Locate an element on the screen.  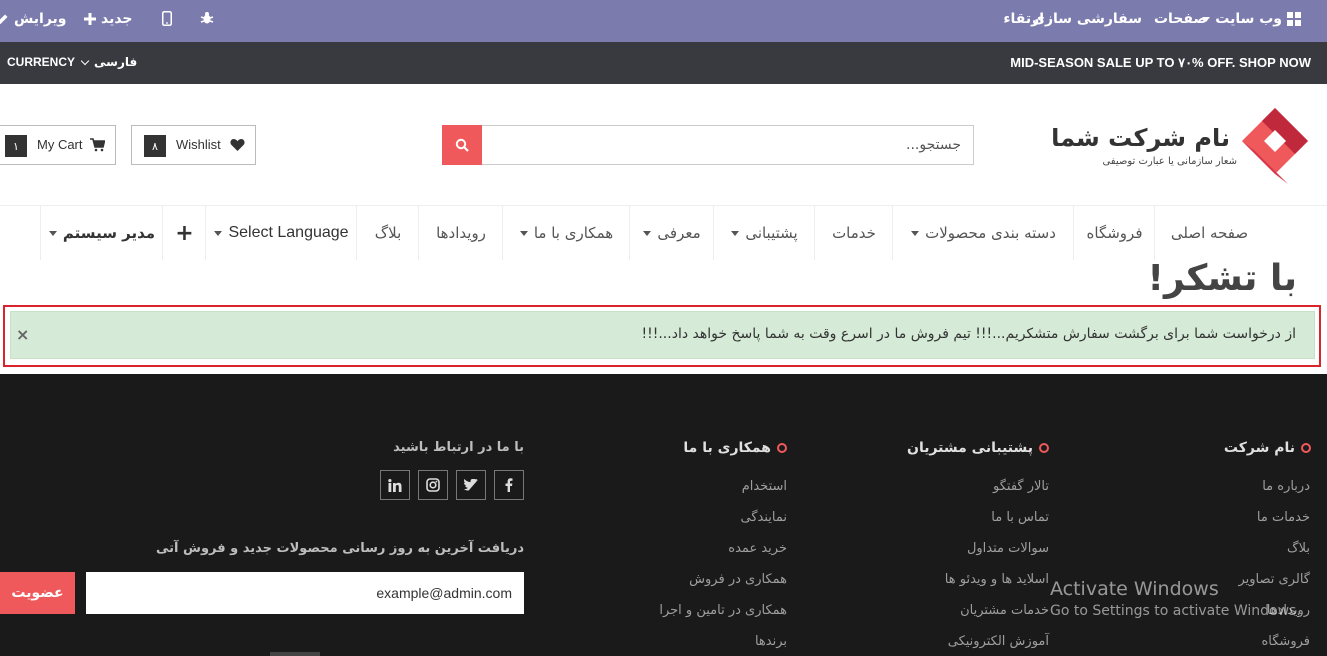
search-icon is located at coordinates (462, 145).